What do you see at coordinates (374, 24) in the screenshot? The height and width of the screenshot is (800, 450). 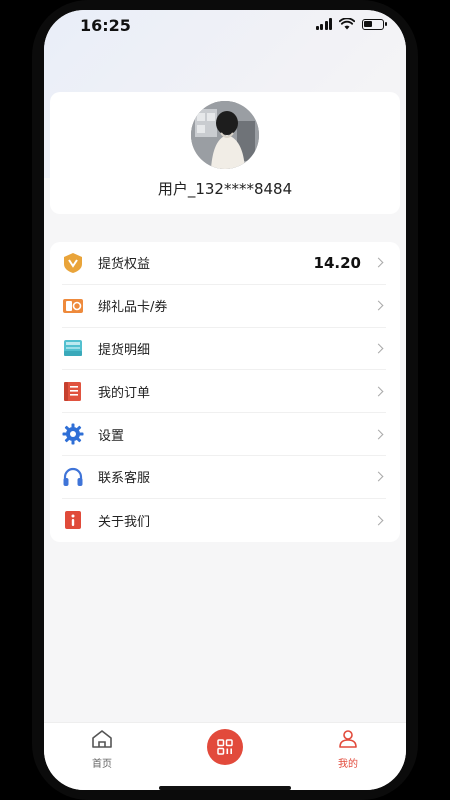 I see `battery-icon` at bounding box center [374, 24].